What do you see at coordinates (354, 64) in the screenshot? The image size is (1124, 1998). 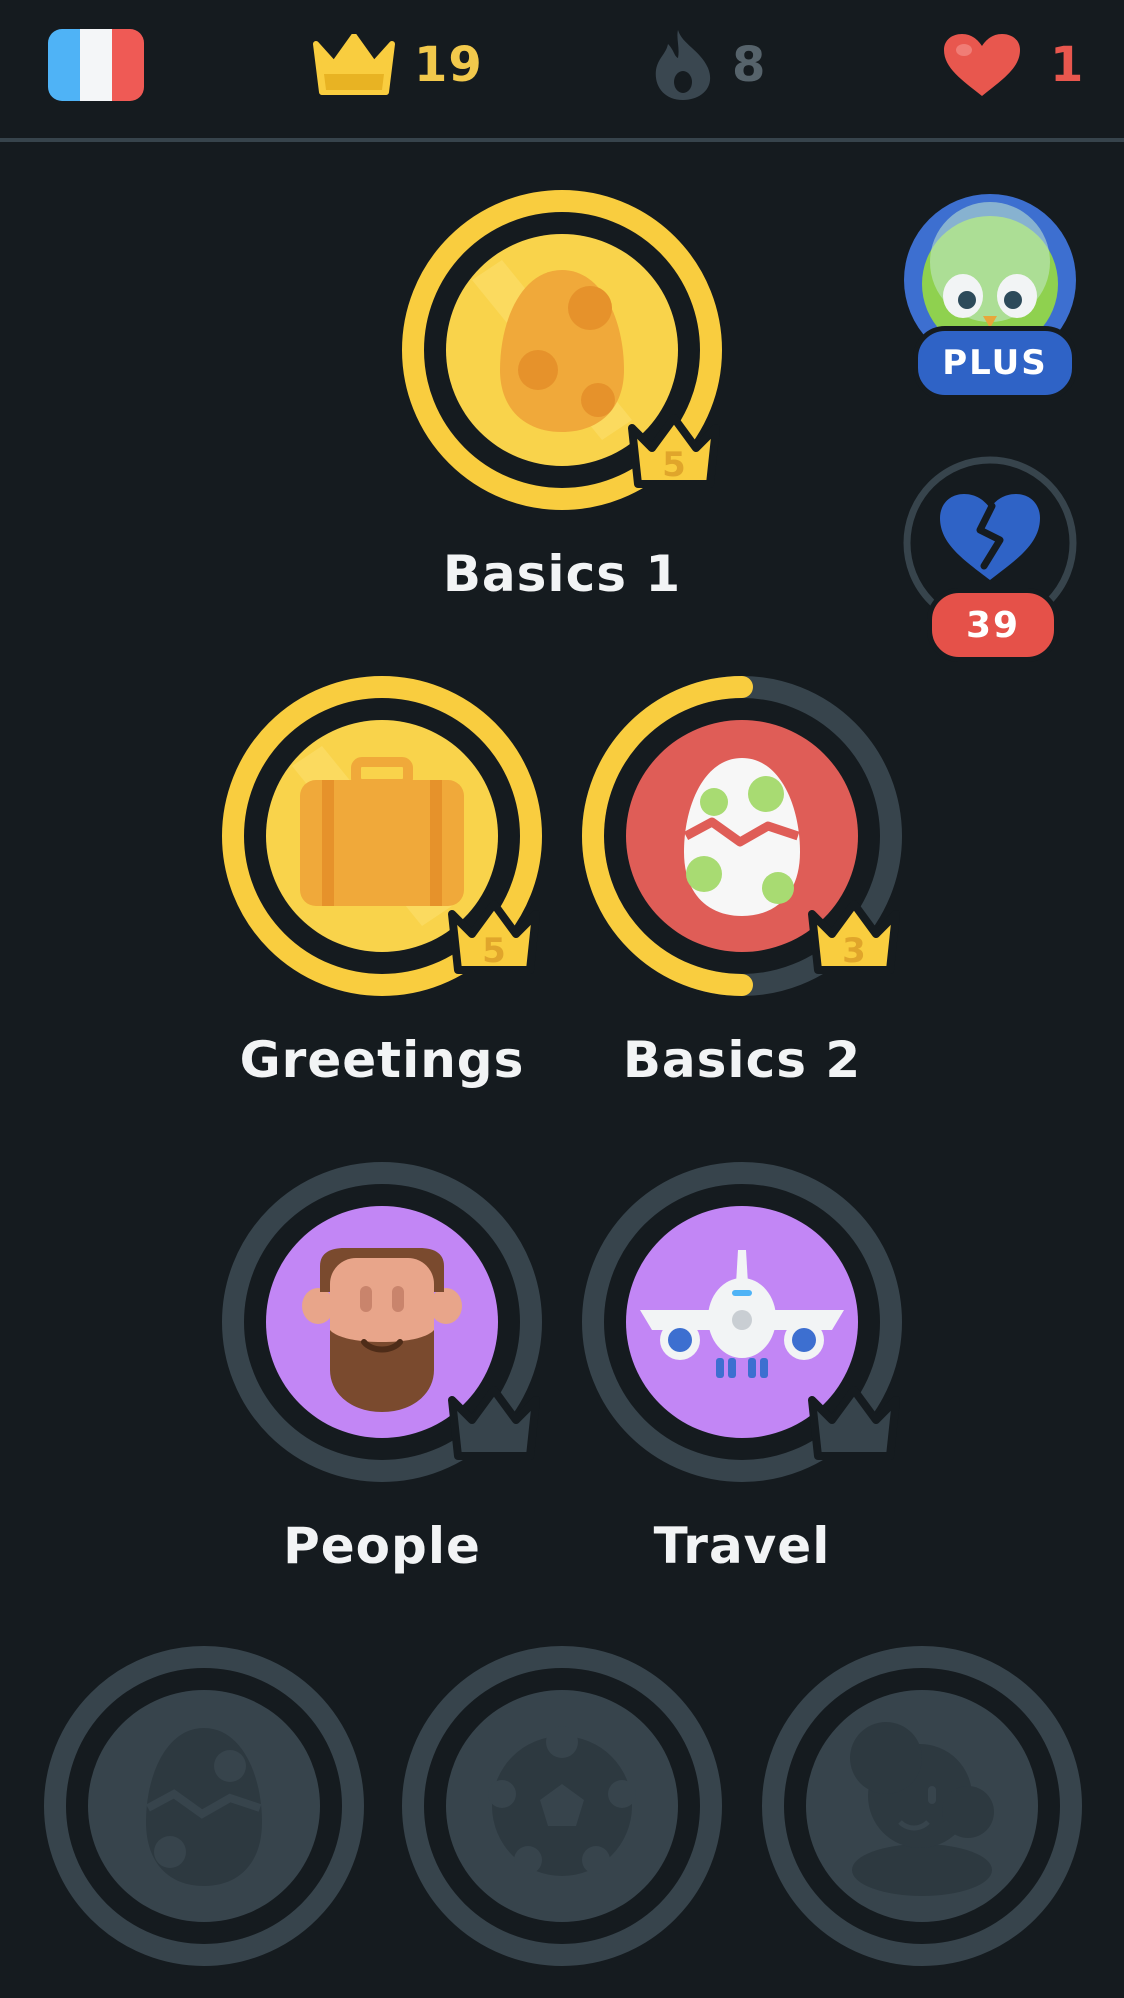 I see `crown-icon` at bounding box center [354, 64].